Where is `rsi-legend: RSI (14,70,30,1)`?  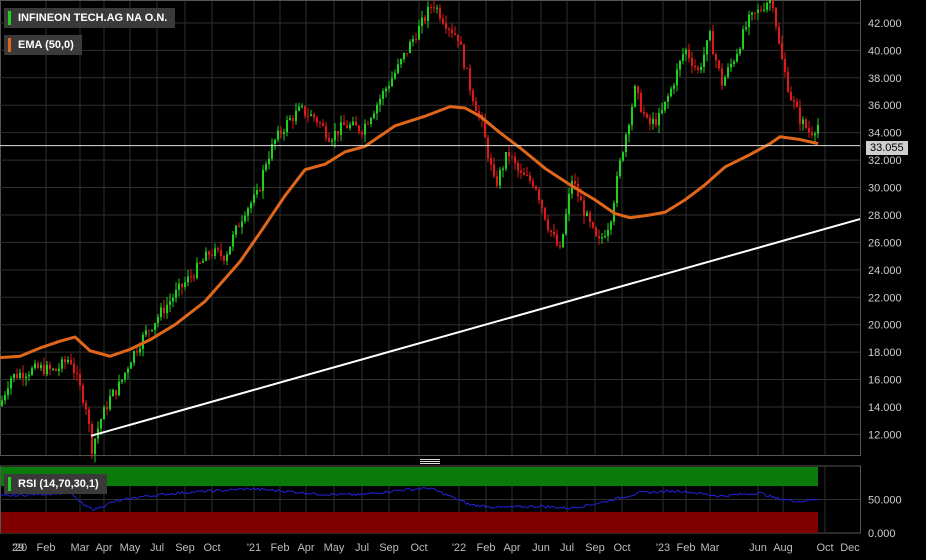 rsi-legend: RSI (14,70,30,1) is located at coordinates (55, 484).